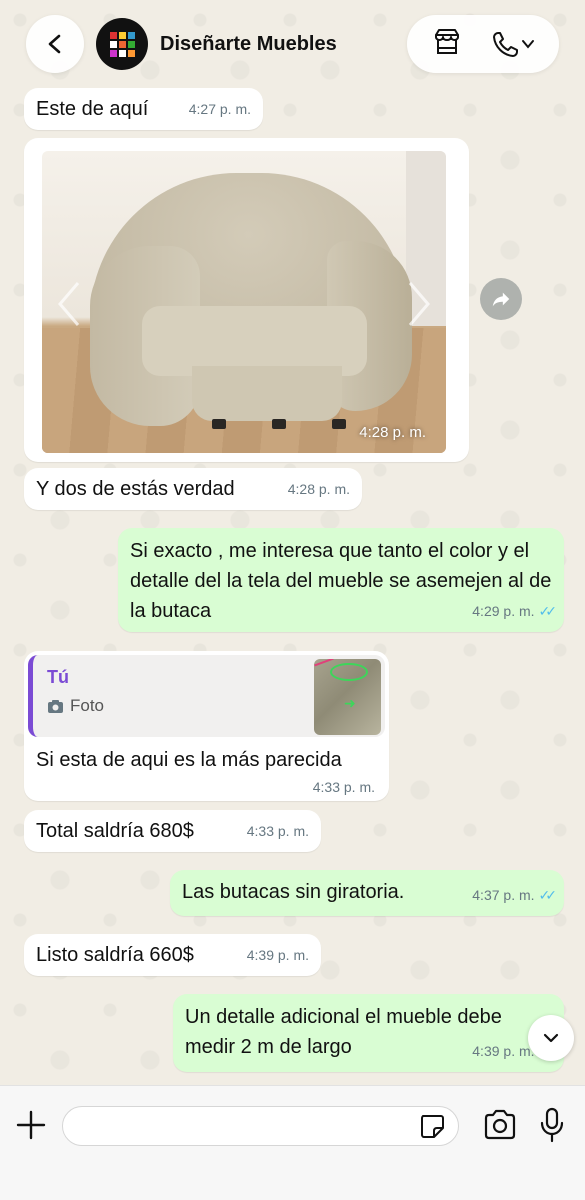  Describe the element at coordinates (503, 895) in the screenshot. I see `message-time: 4:37 p. m.` at that location.